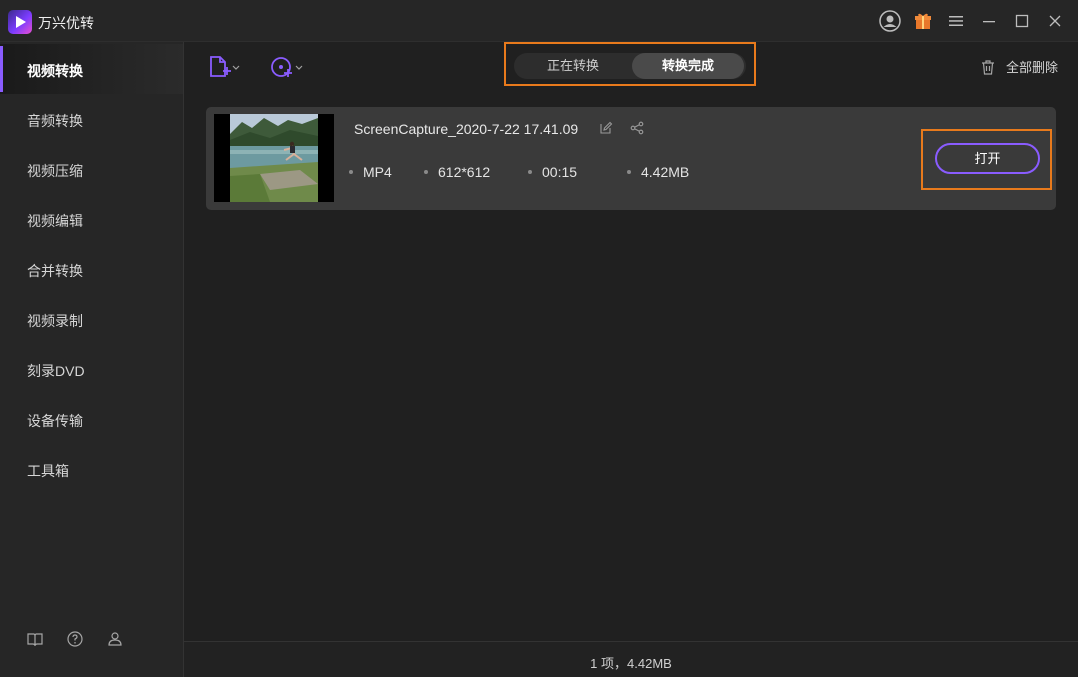  I want to click on gift-icon, so click(923, 21).